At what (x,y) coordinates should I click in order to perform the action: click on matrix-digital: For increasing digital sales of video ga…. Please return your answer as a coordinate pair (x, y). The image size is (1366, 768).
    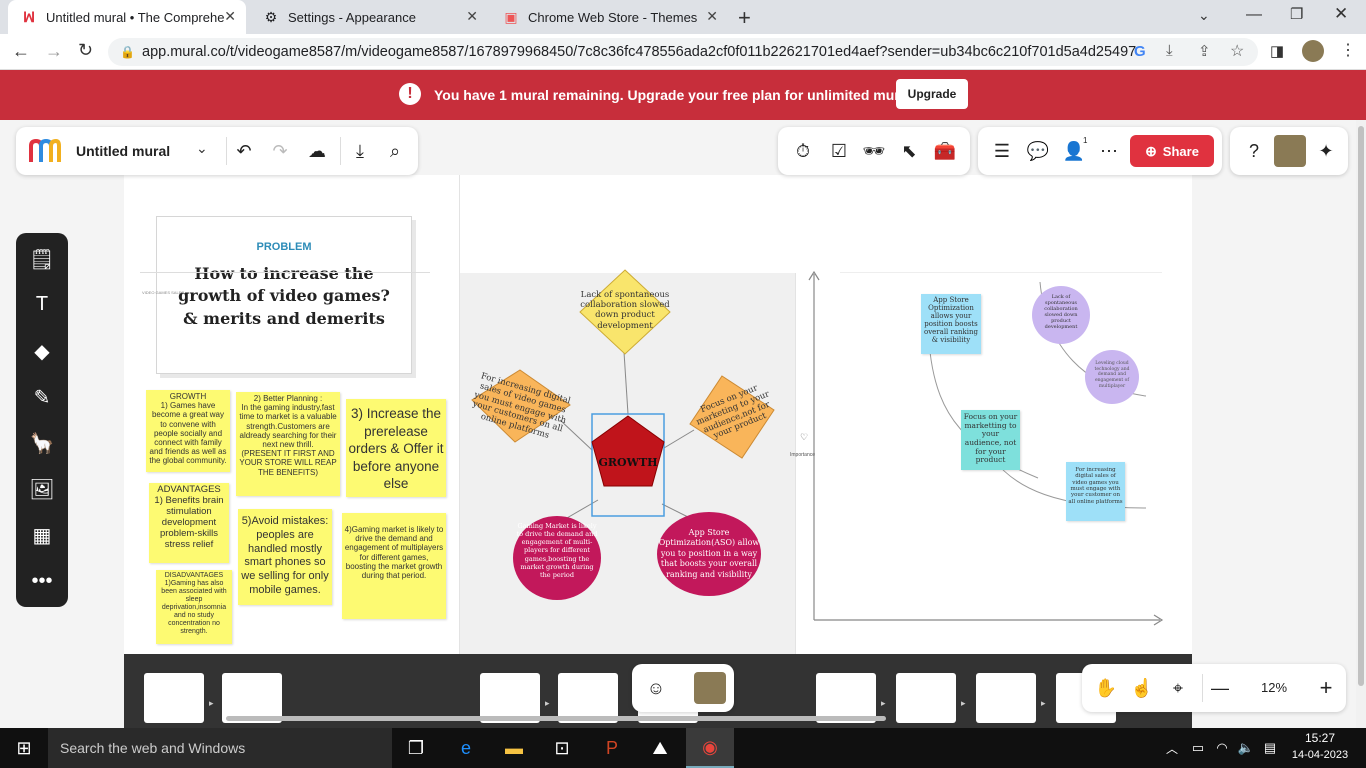
    Looking at the image, I should click on (1095, 491).